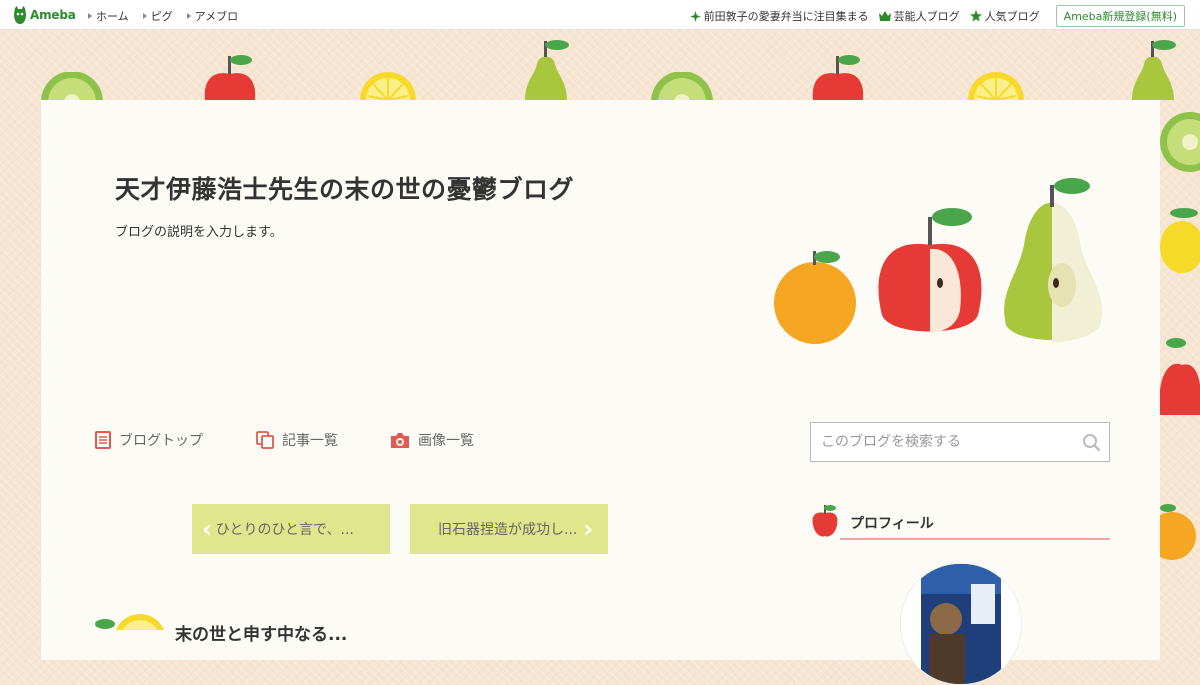 The height and width of the screenshot is (685, 1200). What do you see at coordinates (400, 440) in the screenshot?
I see `camera-icon` at bounding box center [400, 440].